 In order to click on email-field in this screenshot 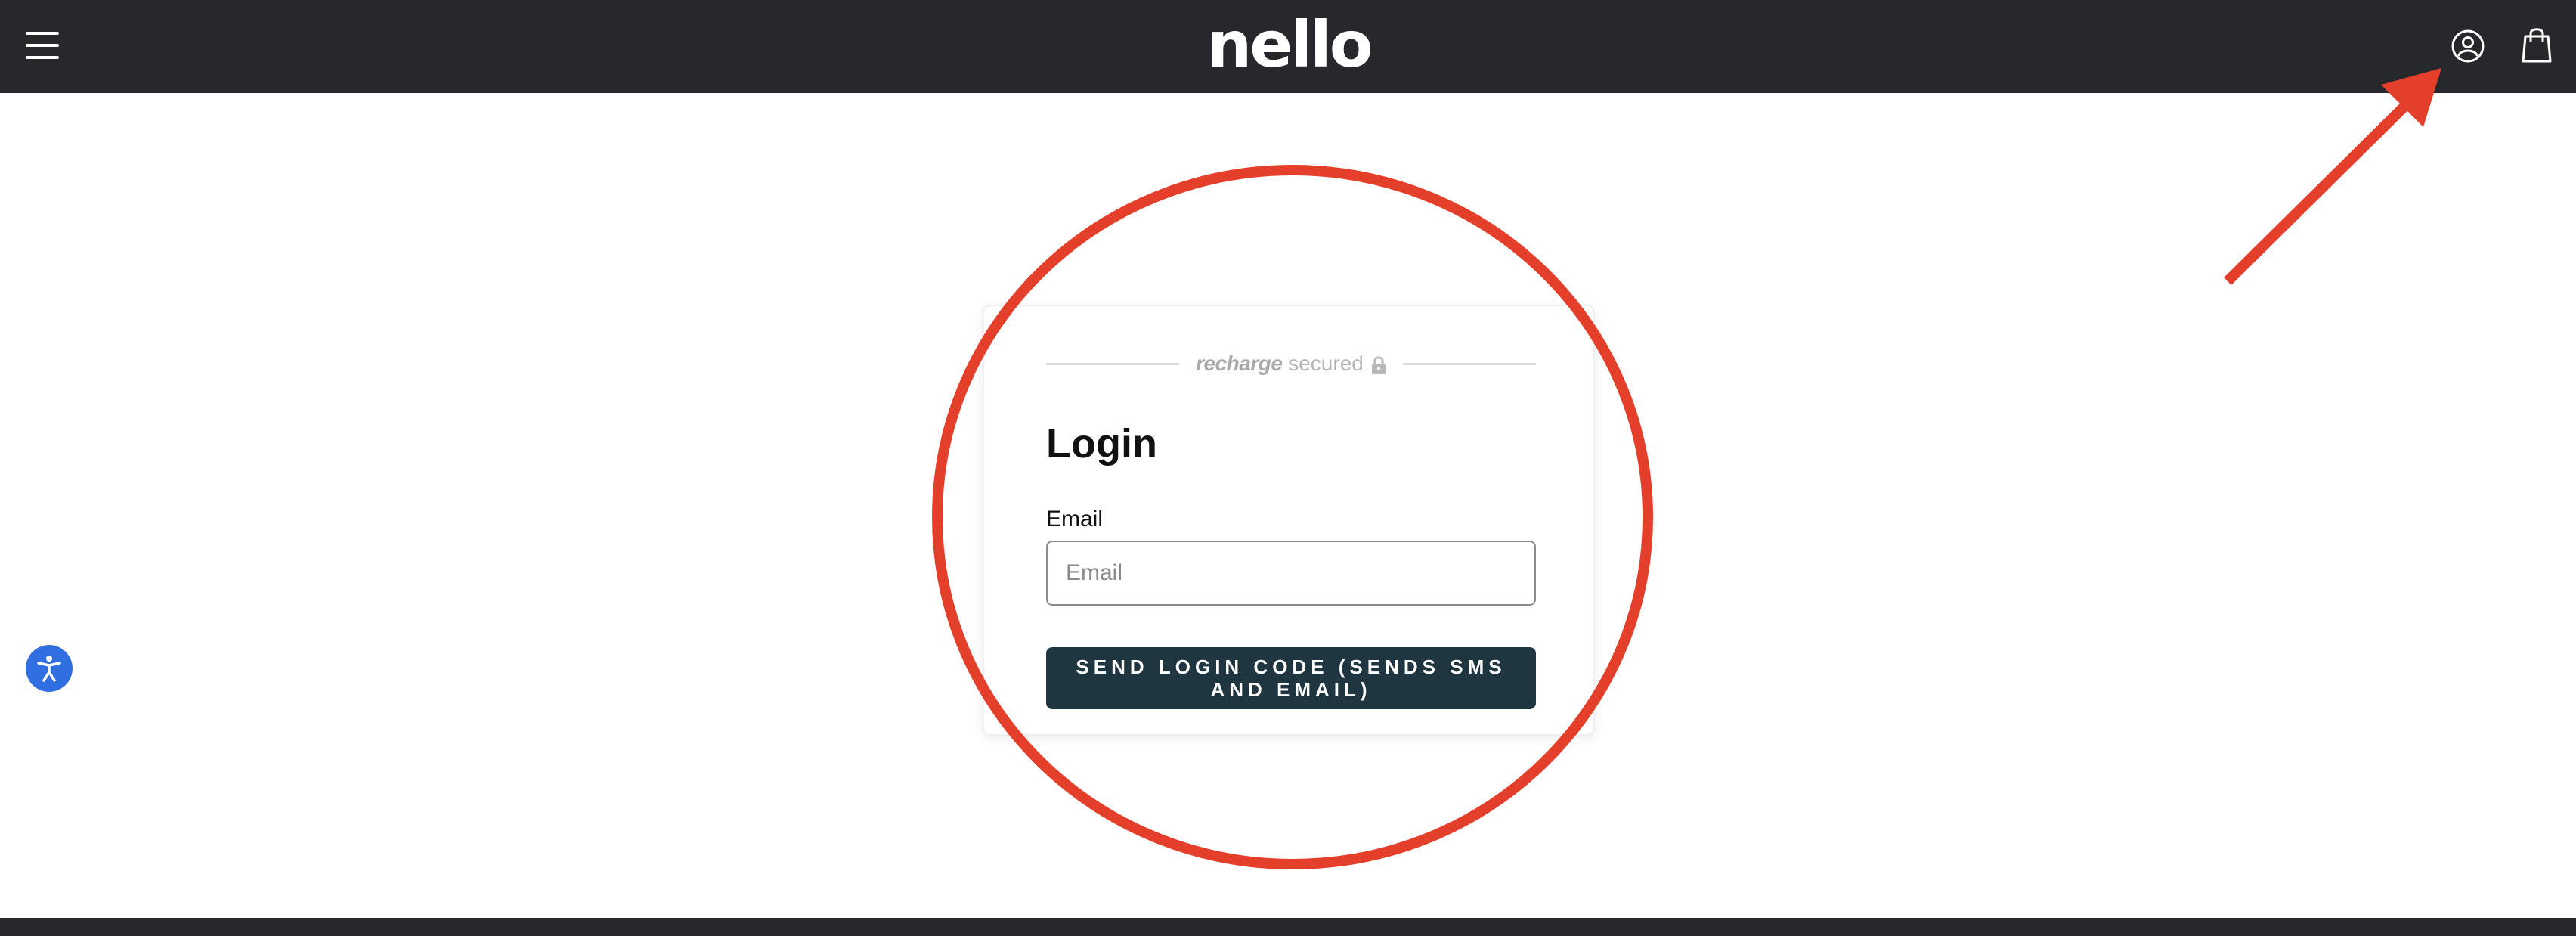, I will do `click(1291, 573)`.